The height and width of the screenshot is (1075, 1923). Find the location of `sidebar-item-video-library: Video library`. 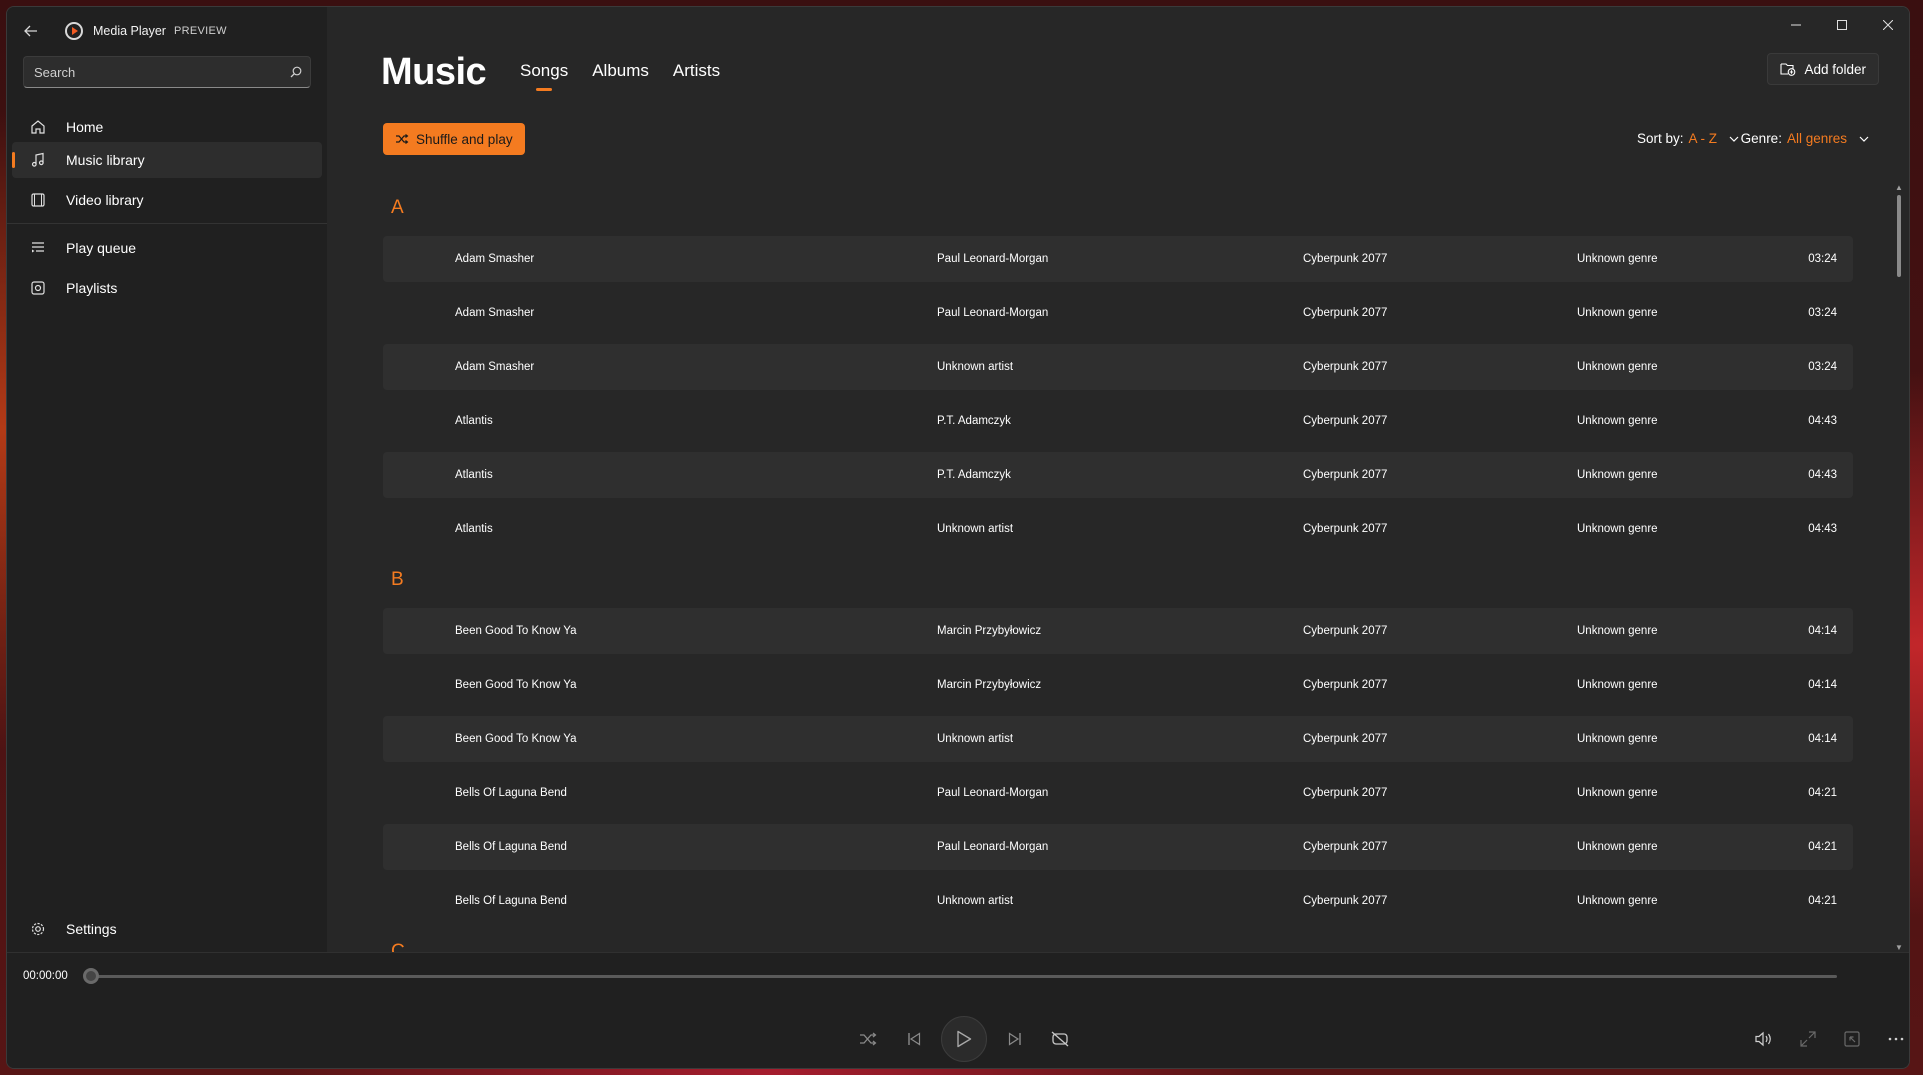

sidebar-item-video-library: Video library is located at coordinates (167, 200).